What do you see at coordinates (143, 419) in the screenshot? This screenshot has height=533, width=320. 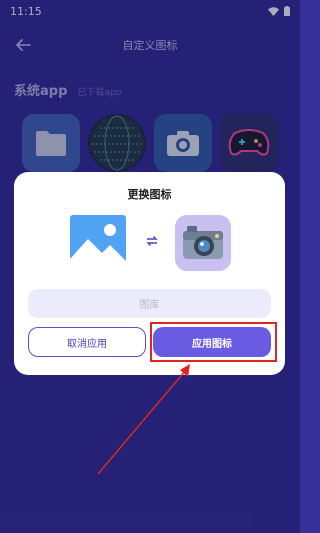 I see `annotation-arrow` at bounding box center [143, 419].